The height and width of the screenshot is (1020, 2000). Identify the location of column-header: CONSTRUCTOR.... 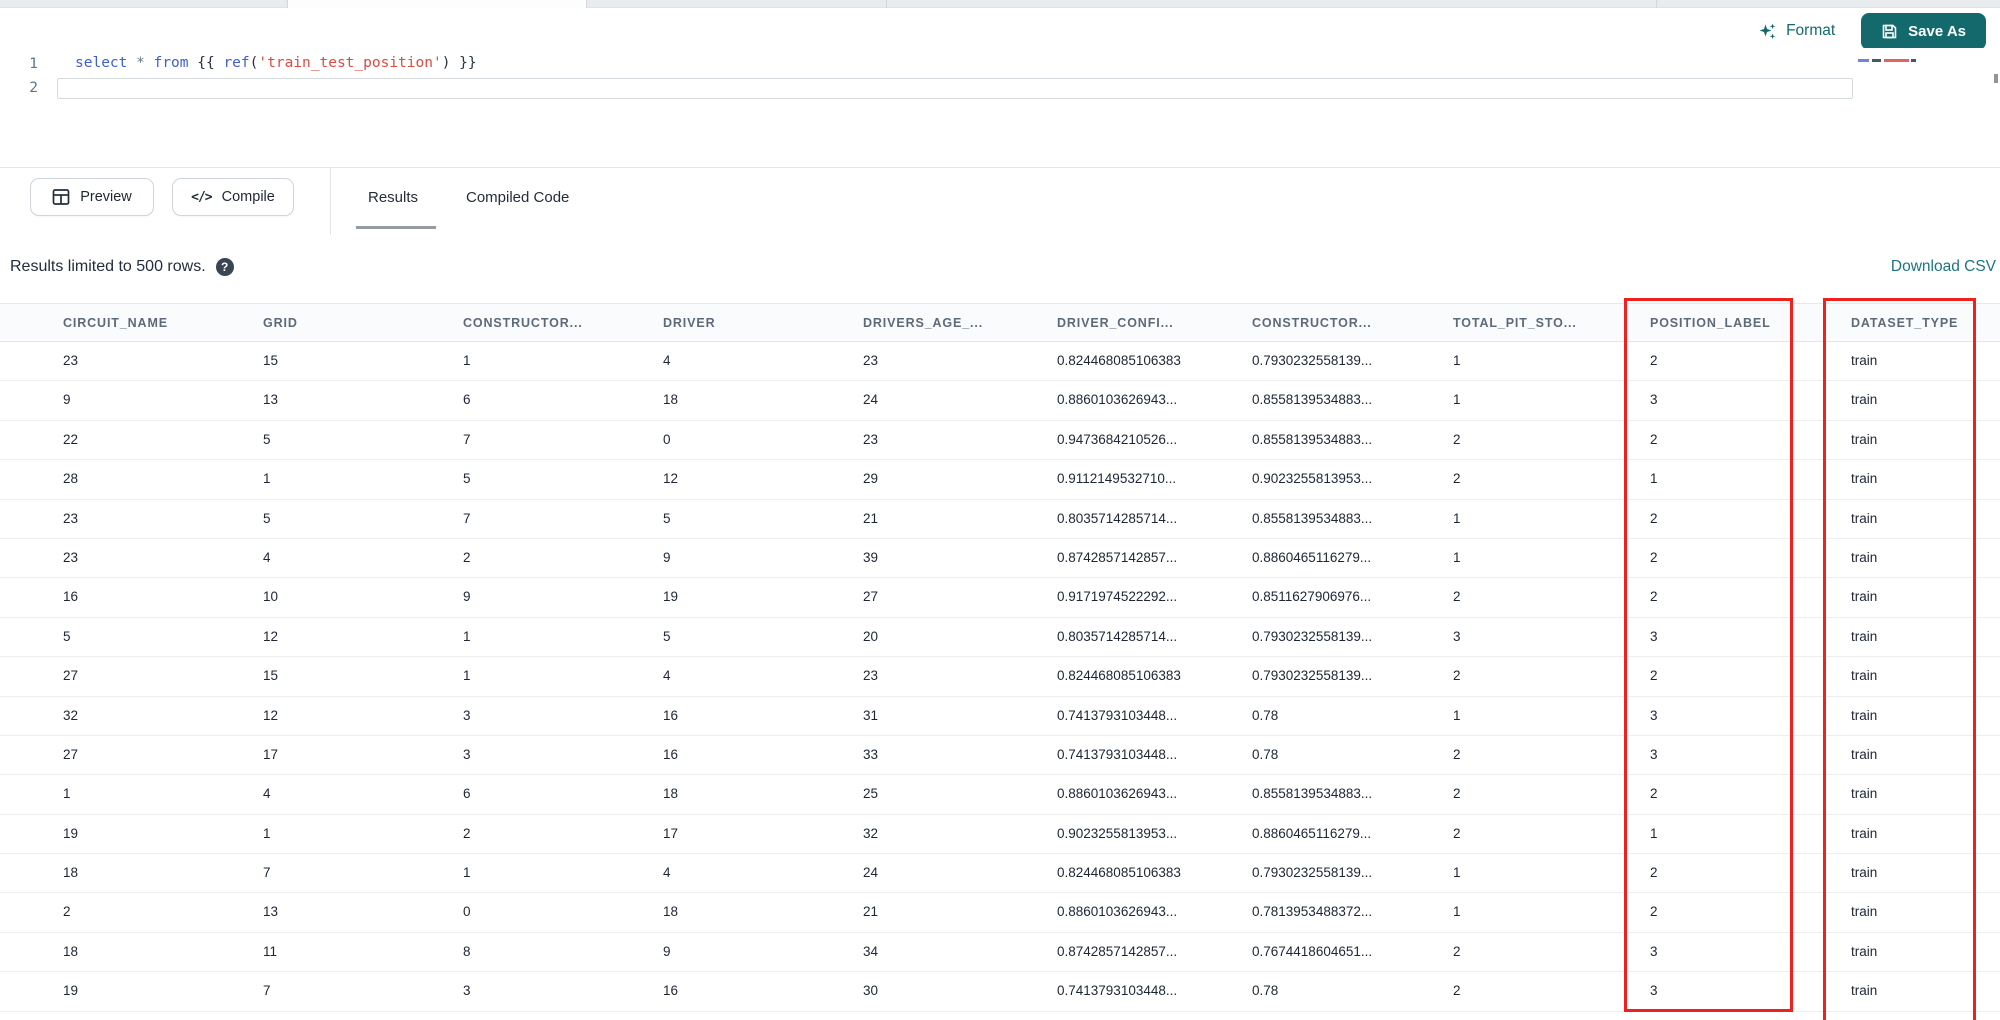
(1312, 323).